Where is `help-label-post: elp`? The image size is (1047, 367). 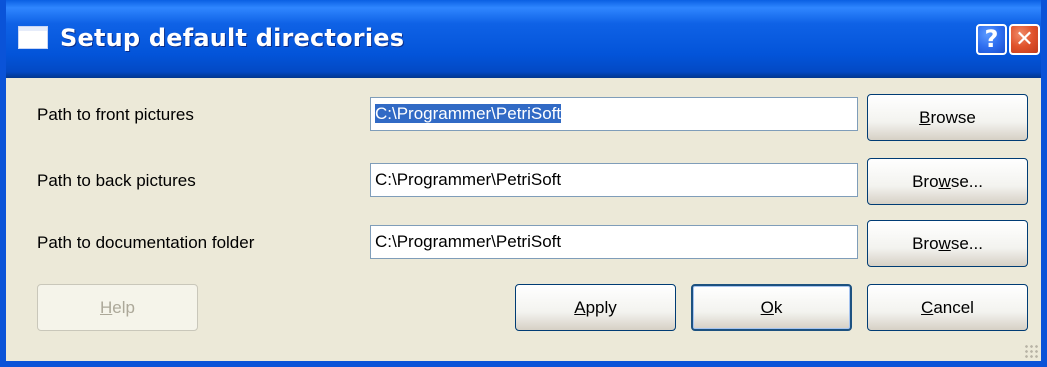 help-label-post: elp is located at coordinates (123, 307).